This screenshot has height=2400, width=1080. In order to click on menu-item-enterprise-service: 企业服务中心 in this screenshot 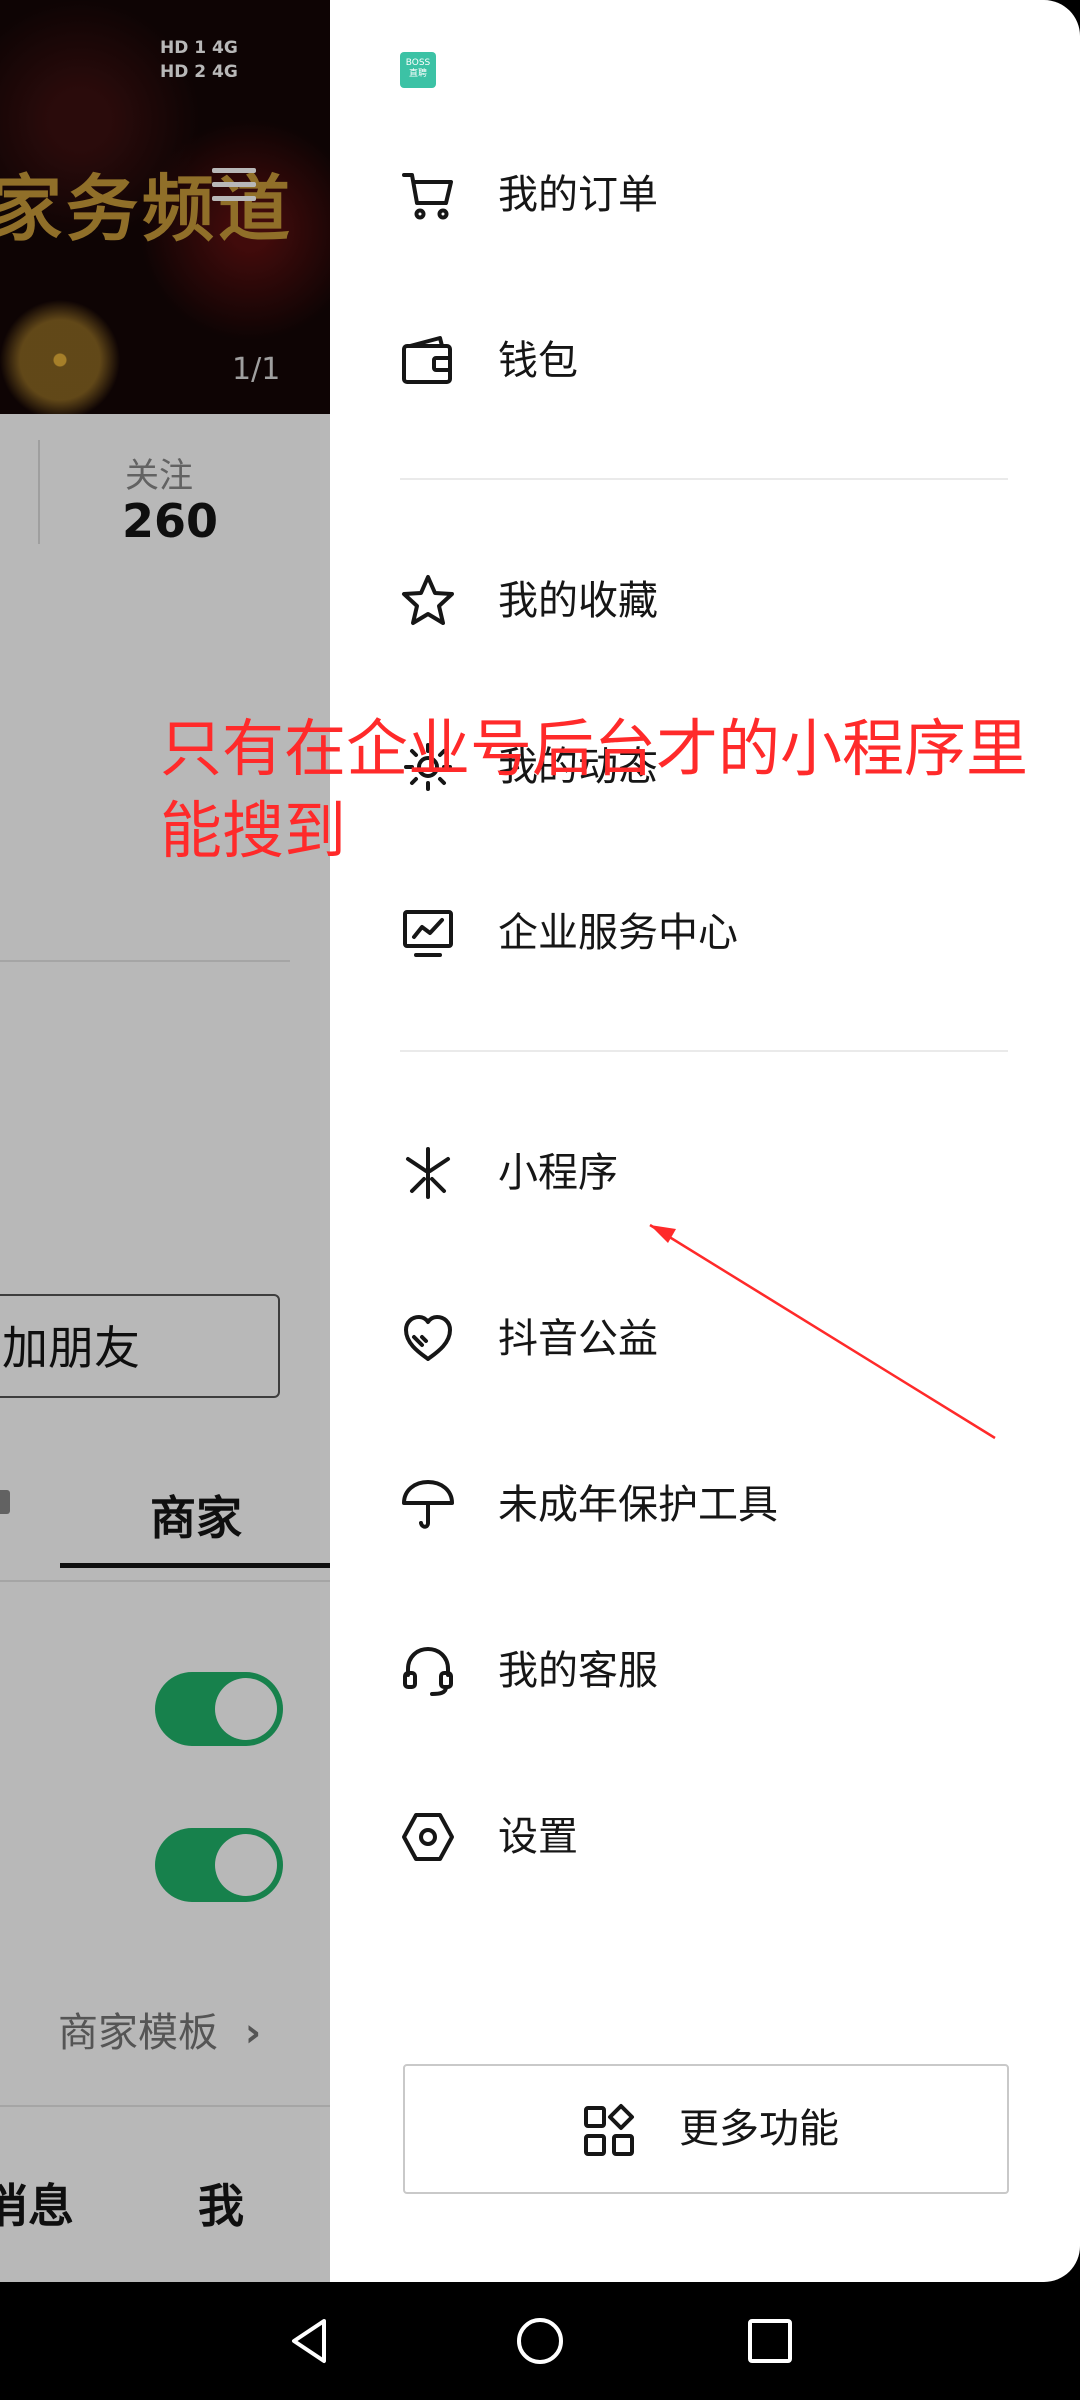, I will do `click(710, 933)`.